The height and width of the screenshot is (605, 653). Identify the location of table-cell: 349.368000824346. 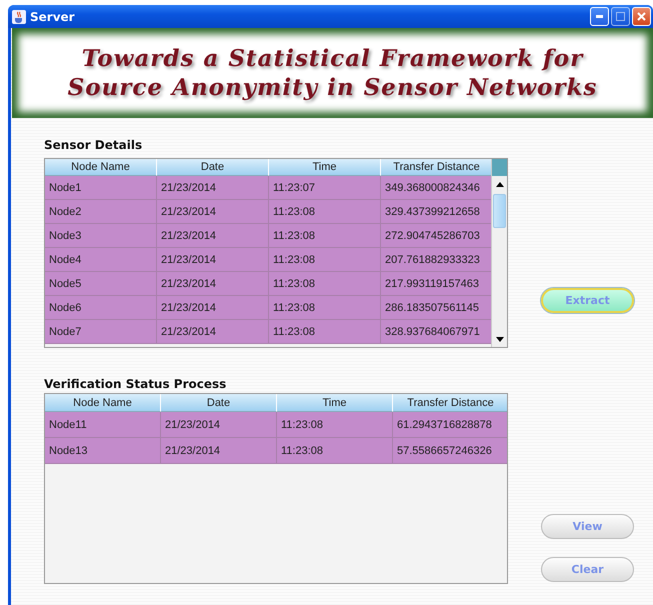
(436, 188).